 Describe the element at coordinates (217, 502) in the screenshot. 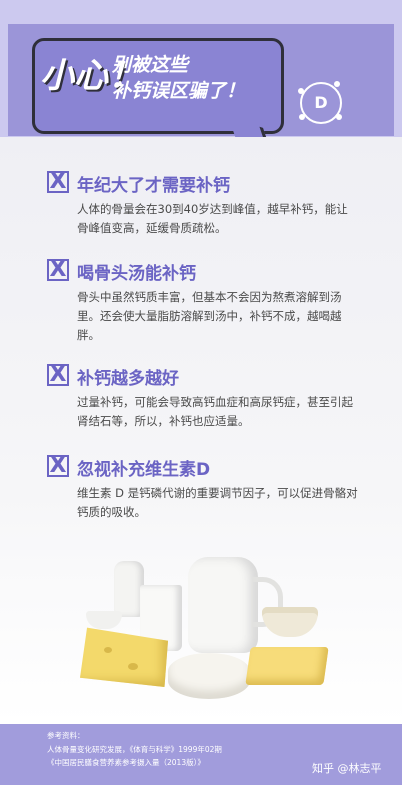

I see `myth-body: 维生素 D 是钙磷代谢的重要调节因子，可以促进骨骼对钙质的吸收。` at that location.